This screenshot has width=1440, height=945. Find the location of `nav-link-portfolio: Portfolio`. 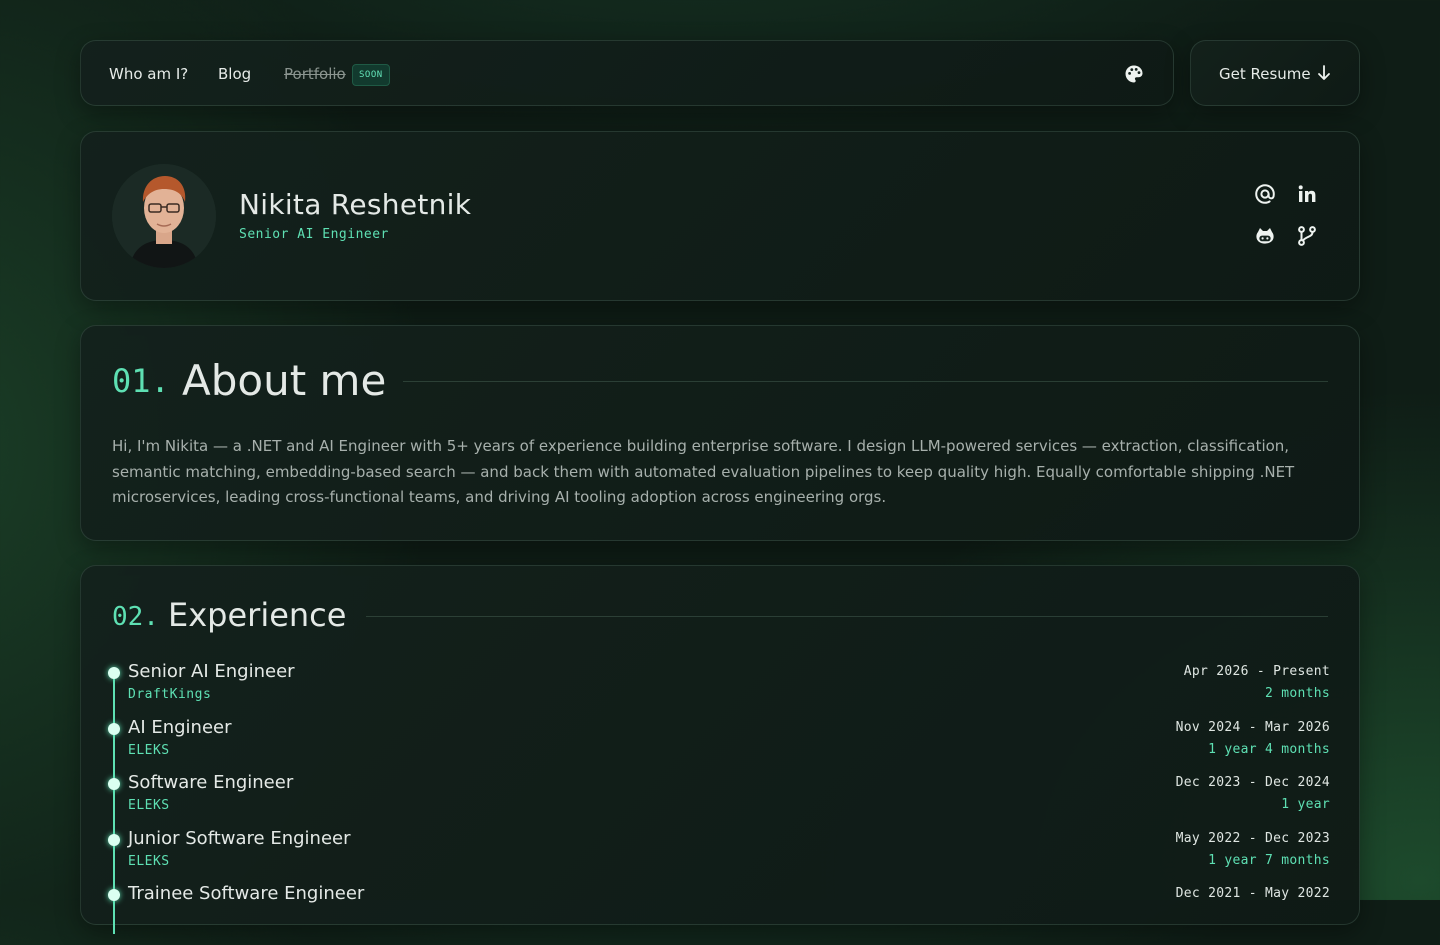

nav-link-portfolio: Portfolio is located at coordinates (315, 74).